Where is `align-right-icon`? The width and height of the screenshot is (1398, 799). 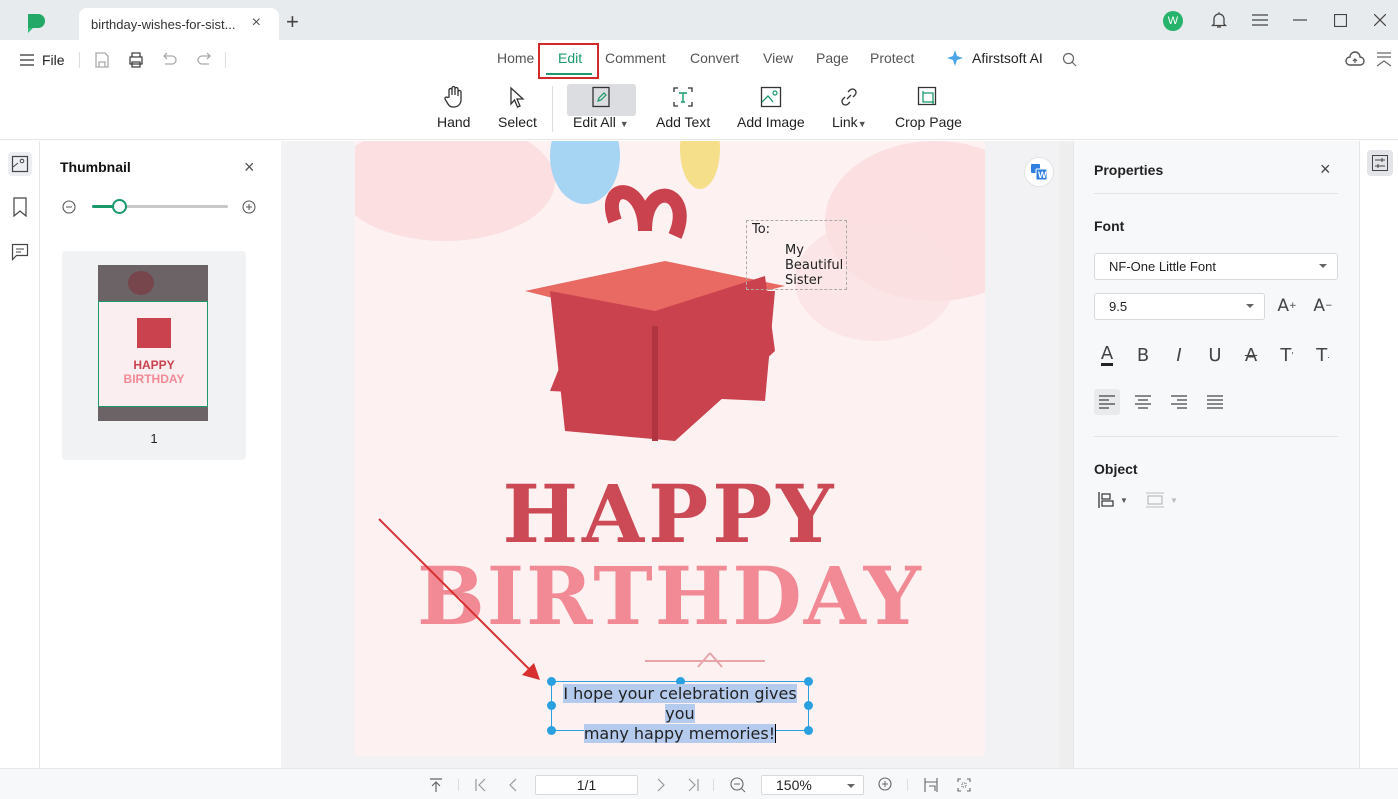
align-right-icon is located at coordinates (1179, 402).